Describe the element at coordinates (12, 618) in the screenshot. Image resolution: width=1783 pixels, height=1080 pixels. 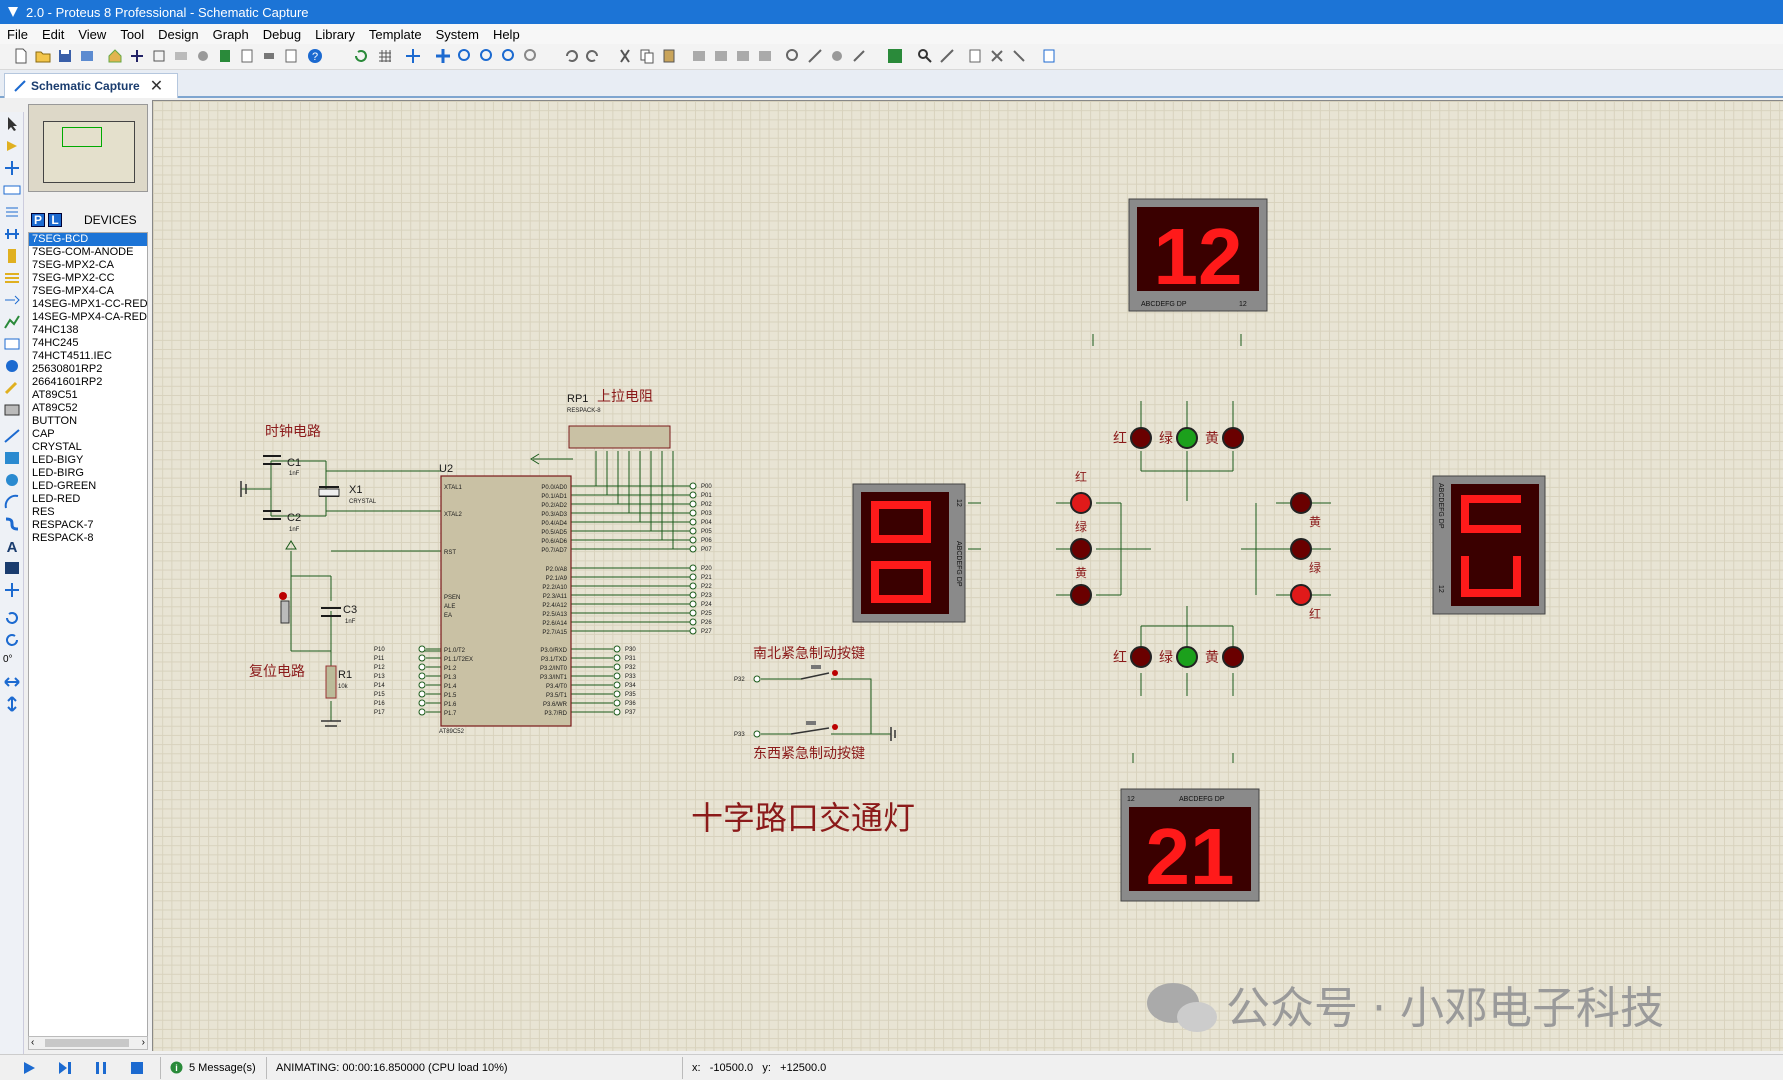
I see `rotate-cw-icon` at that location.